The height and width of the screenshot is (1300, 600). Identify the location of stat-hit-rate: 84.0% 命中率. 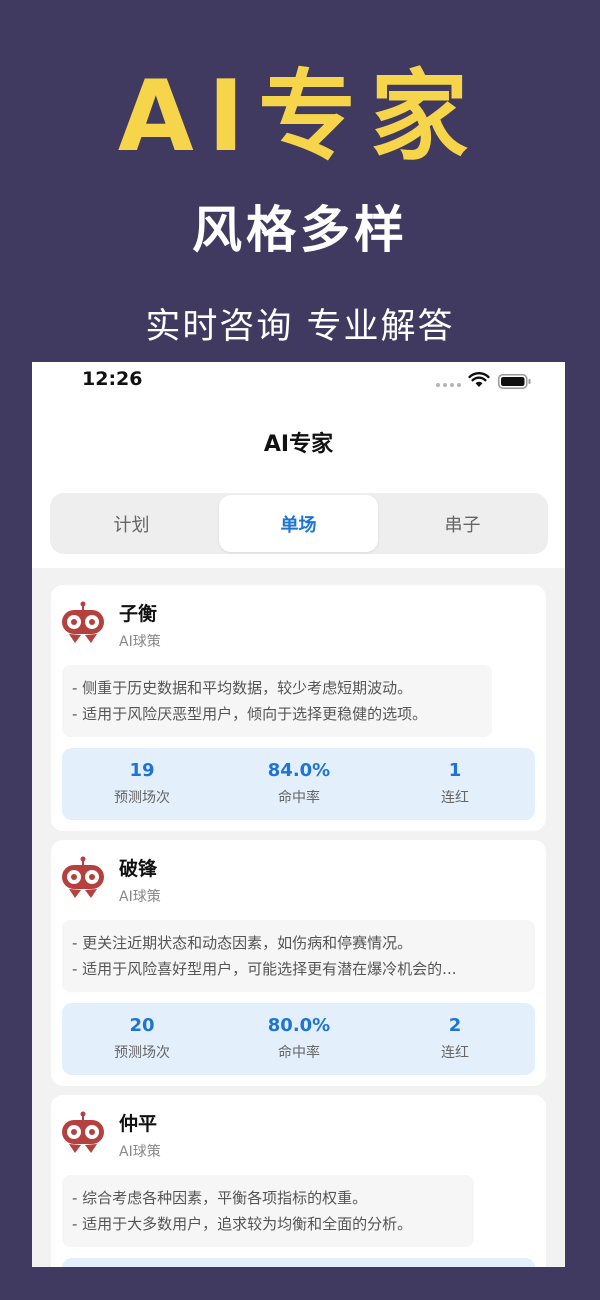
(299, 783).